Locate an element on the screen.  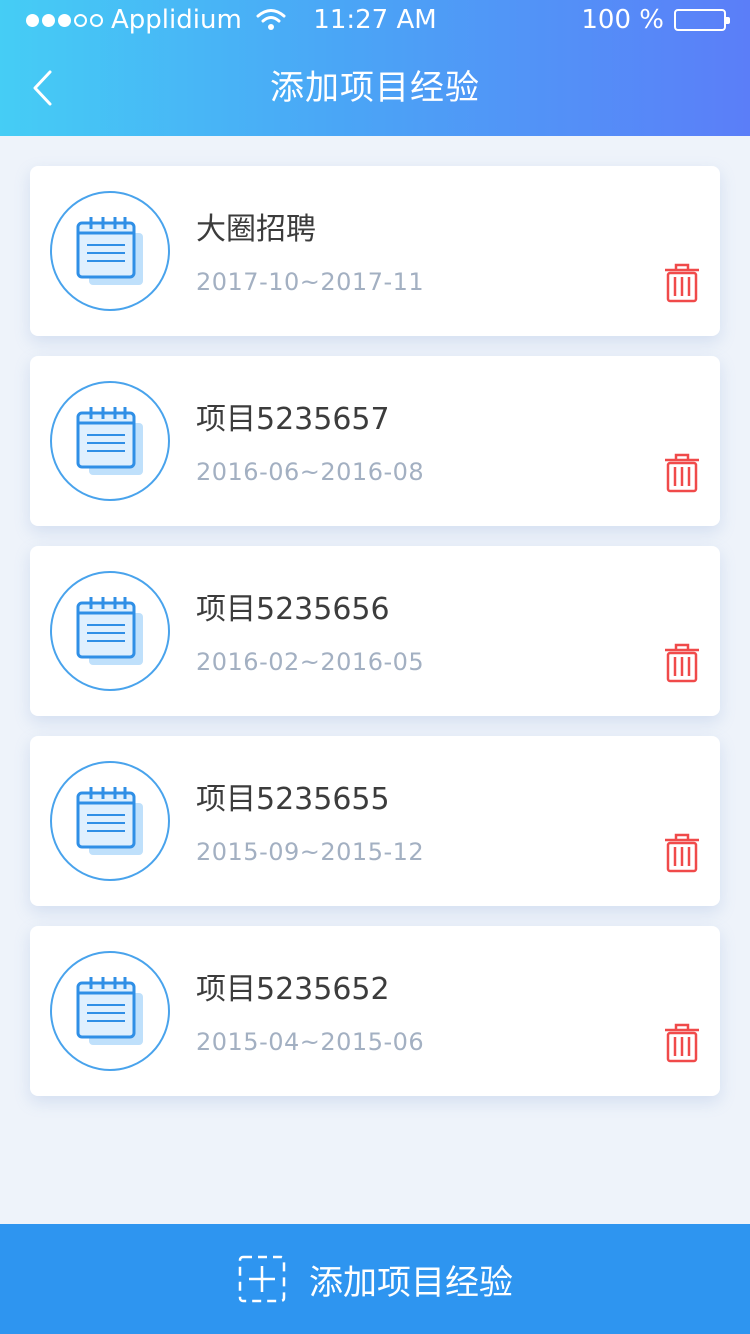
project-card: 项目5235657 2016-06~2016-08 is located at coordinates (375, 441).